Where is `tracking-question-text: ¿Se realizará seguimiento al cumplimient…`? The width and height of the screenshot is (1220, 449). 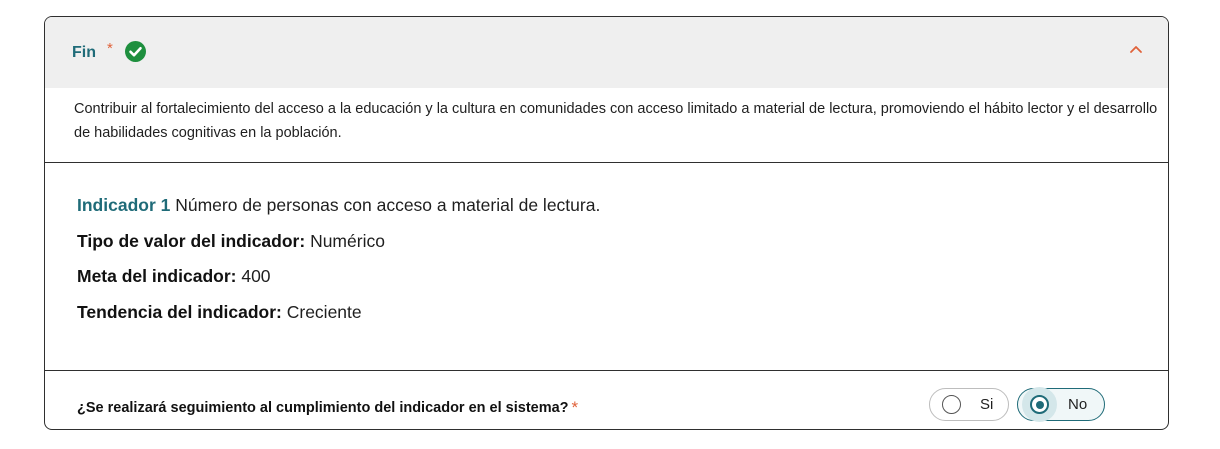
tracking-question-text: ¿Se realizará seguimiento al cumplimient… is located at coordinates (323, 408).